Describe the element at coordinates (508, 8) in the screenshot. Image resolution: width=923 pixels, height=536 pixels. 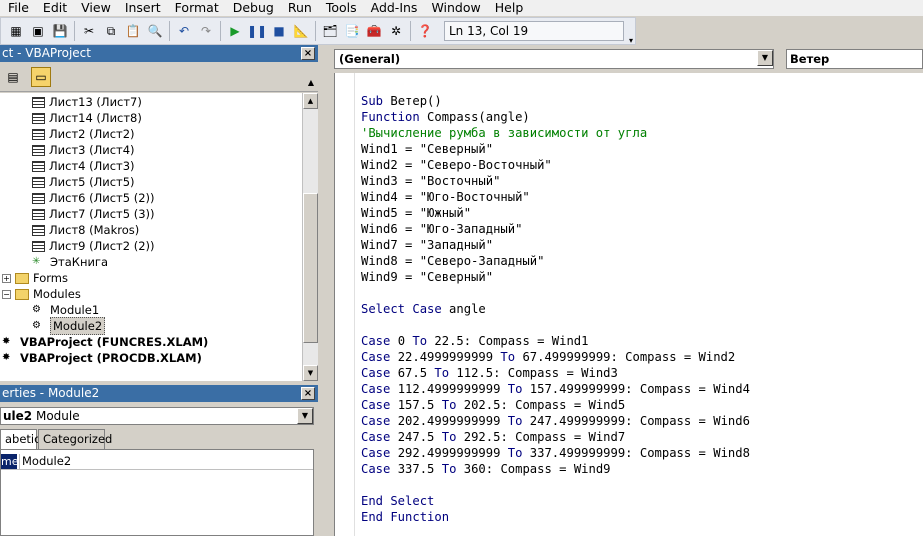
I see `menu-help: Help` at that location.